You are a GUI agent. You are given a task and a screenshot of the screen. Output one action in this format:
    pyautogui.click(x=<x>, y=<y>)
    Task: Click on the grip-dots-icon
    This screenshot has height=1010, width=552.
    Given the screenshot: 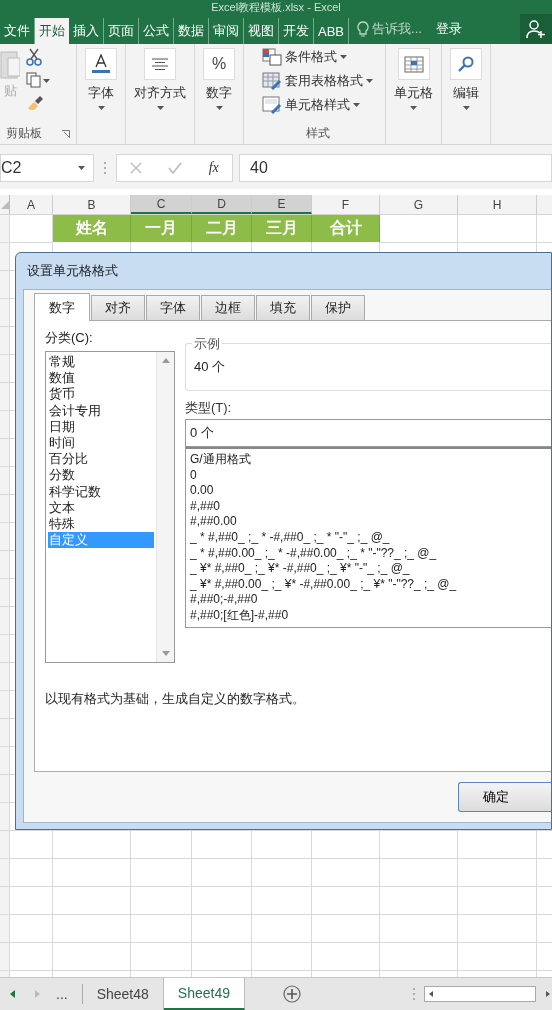 What is the action you would take?
    pyautogui.click(x=414, y=994)
    